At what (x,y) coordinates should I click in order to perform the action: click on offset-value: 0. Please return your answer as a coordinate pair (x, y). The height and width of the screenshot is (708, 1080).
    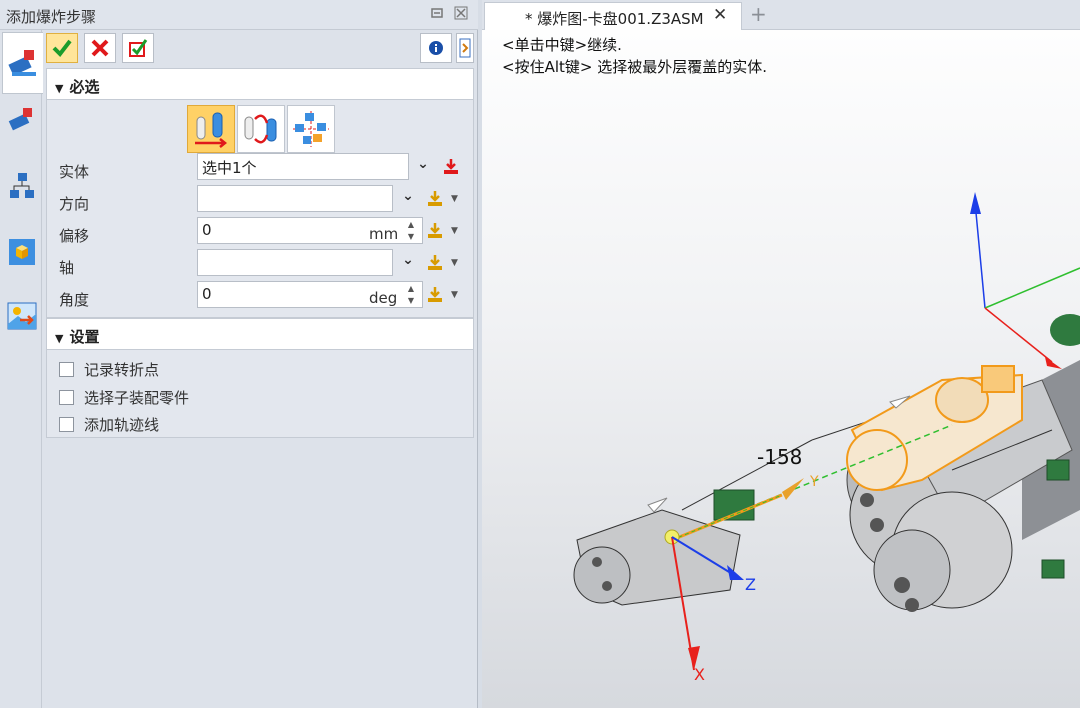
    Looking at the image, I should click on (207, 230).